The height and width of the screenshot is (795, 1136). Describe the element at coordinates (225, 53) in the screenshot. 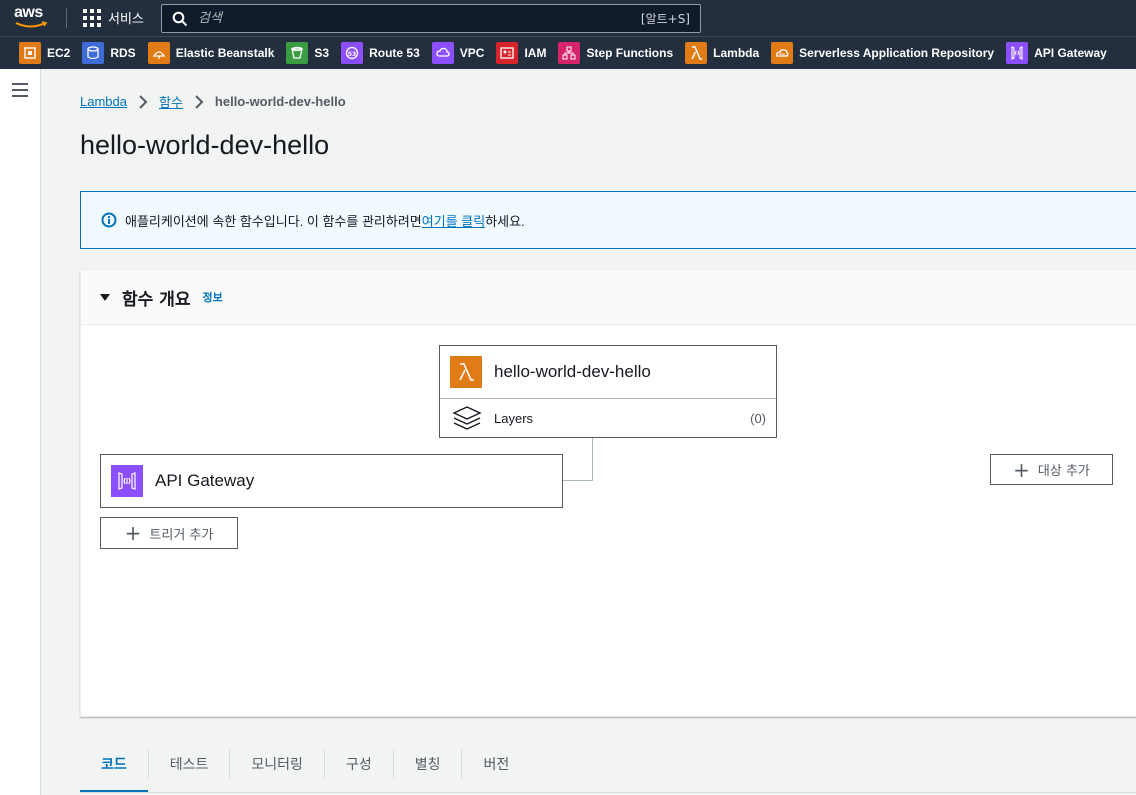

I see `favorite-label: Elastic Beanstalk` at that location.